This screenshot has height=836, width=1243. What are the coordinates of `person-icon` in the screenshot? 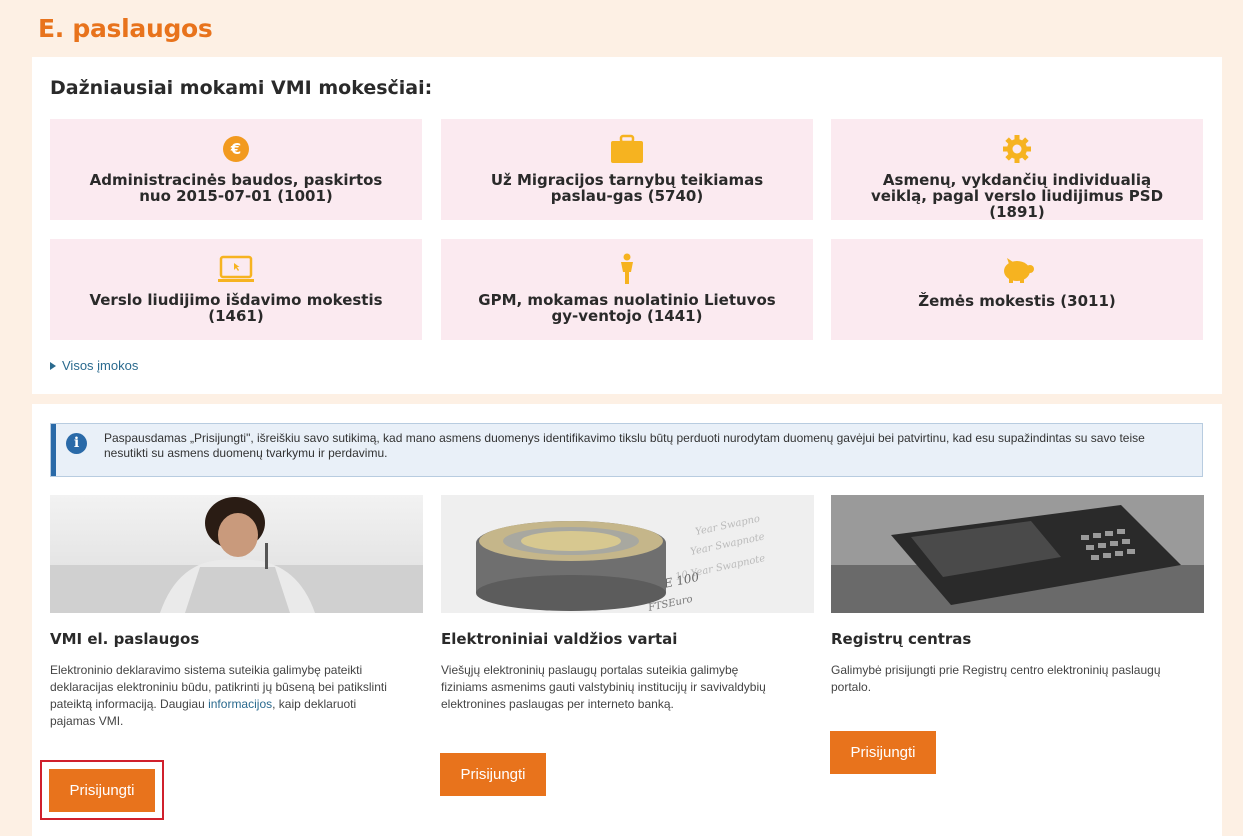 It's located at (627, 268).